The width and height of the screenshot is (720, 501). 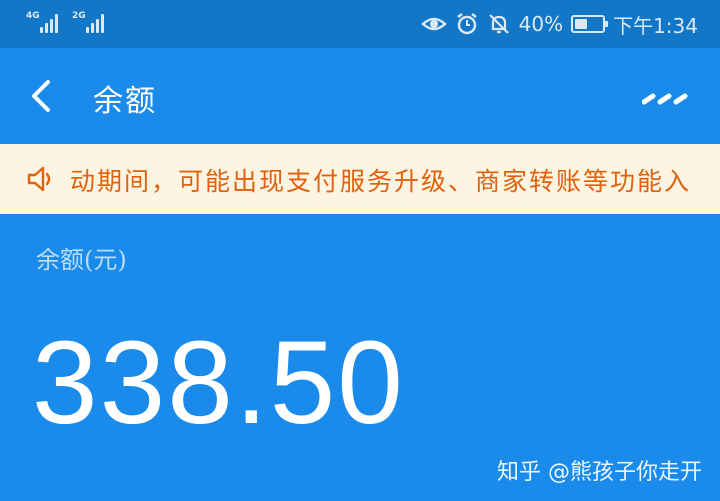 What do you see at coordinates (81, 260) in the screenshot?
I see `balance-label: 余额(元)` at bounding box center [81, 260].